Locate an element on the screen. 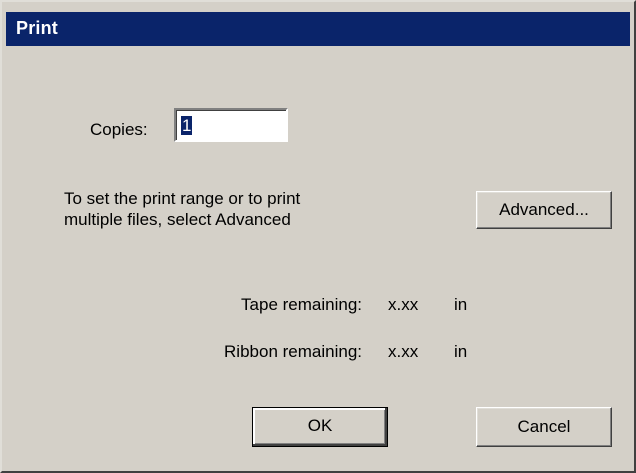 Image resolution: width=636 pixels, height=473 pixels. copies-value: 1 is located at coordinates (187, 125).